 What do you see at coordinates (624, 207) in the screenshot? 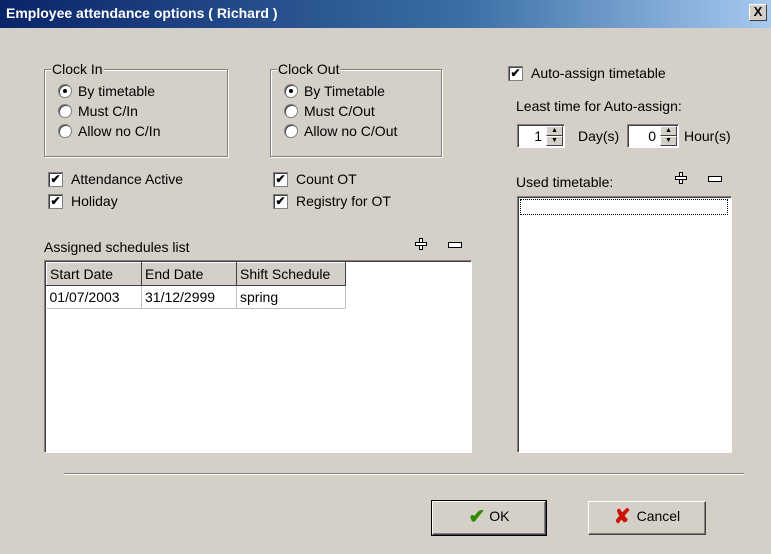
I see `list-focus-row` at bounding box center [624, 207].